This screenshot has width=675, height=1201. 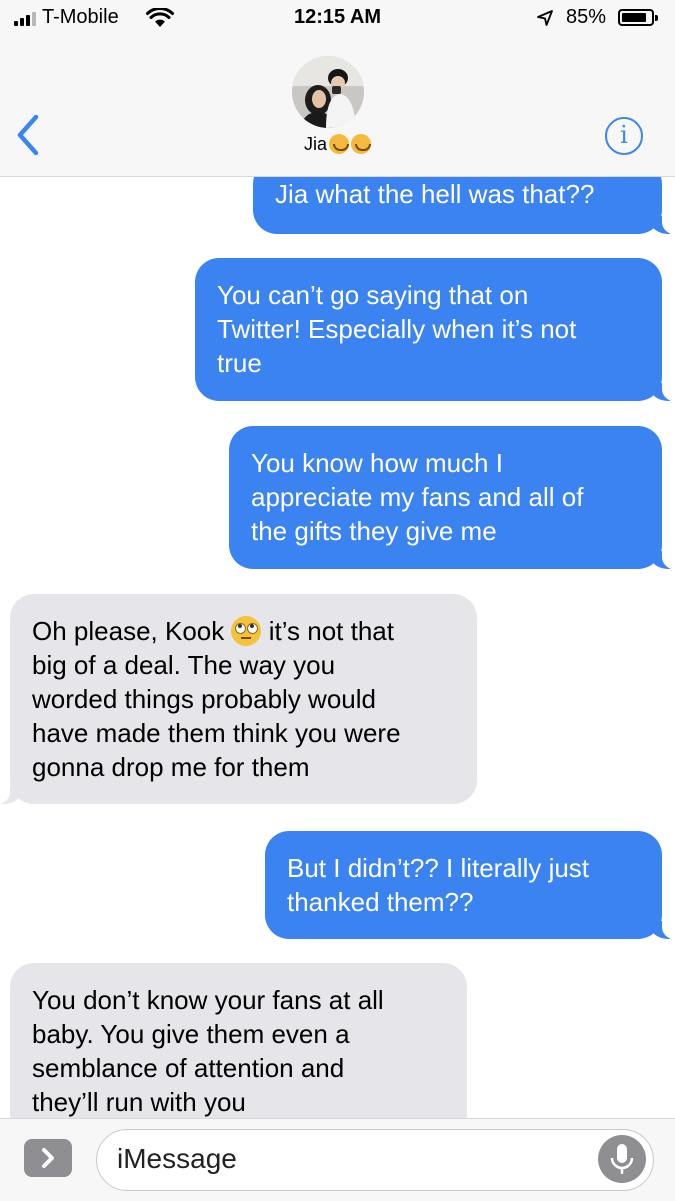 I want to click on message-bubble-outgoing: Jia what the hell was that??, so click(x=464, y=205).